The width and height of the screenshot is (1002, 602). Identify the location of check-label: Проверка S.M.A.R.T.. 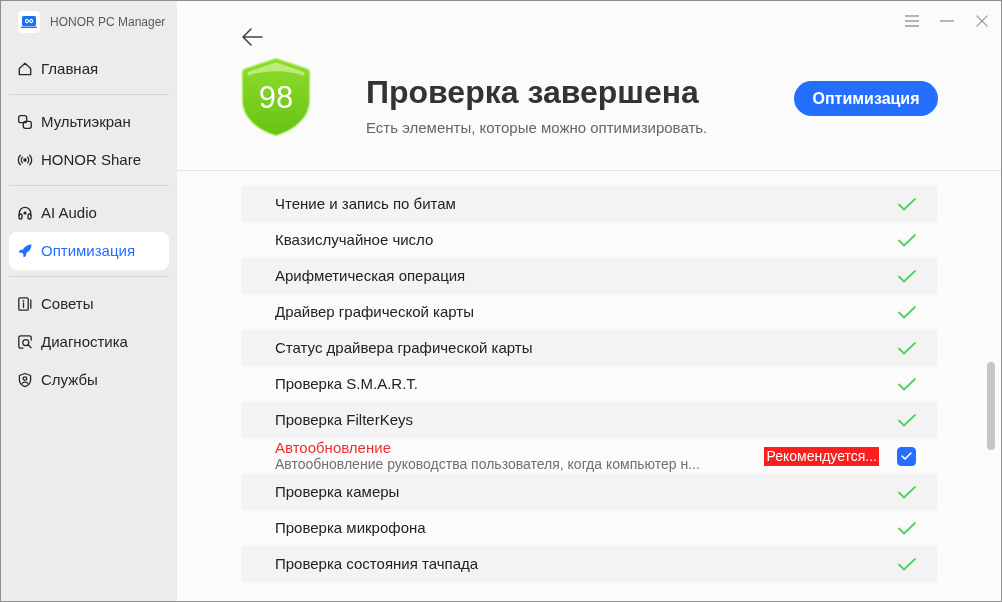
(347, 383).